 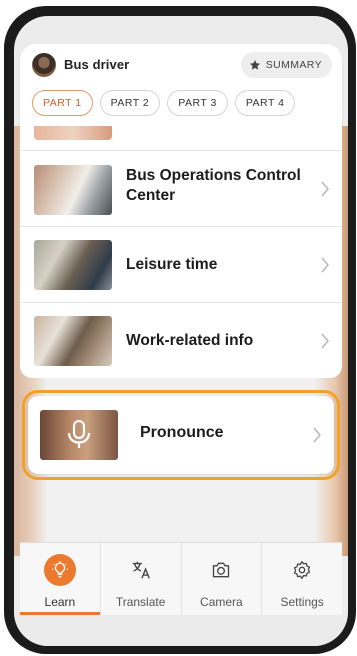 I want to click on summary-button: SUMMARY, so click(x=286, y=65).